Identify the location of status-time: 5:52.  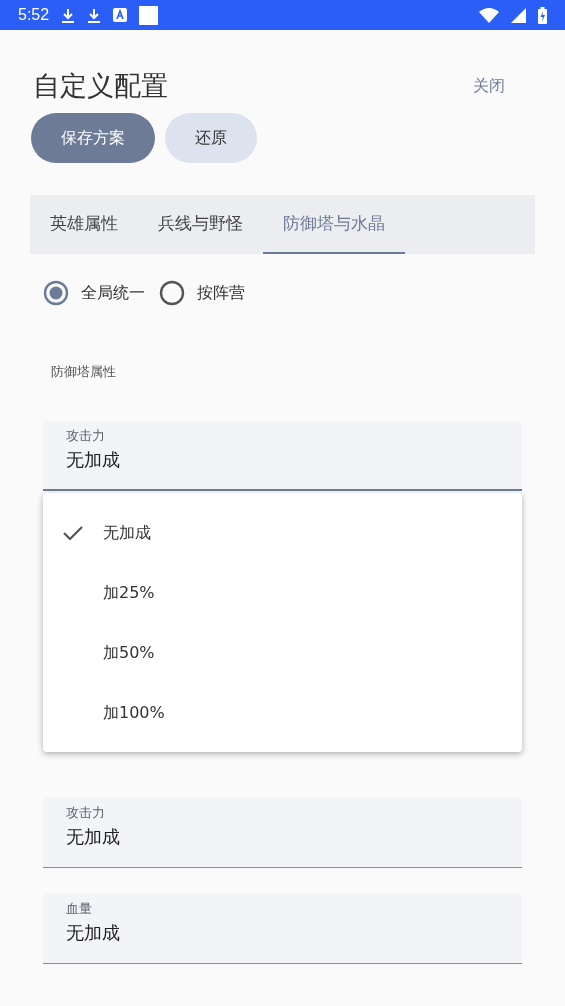
(34, 15).